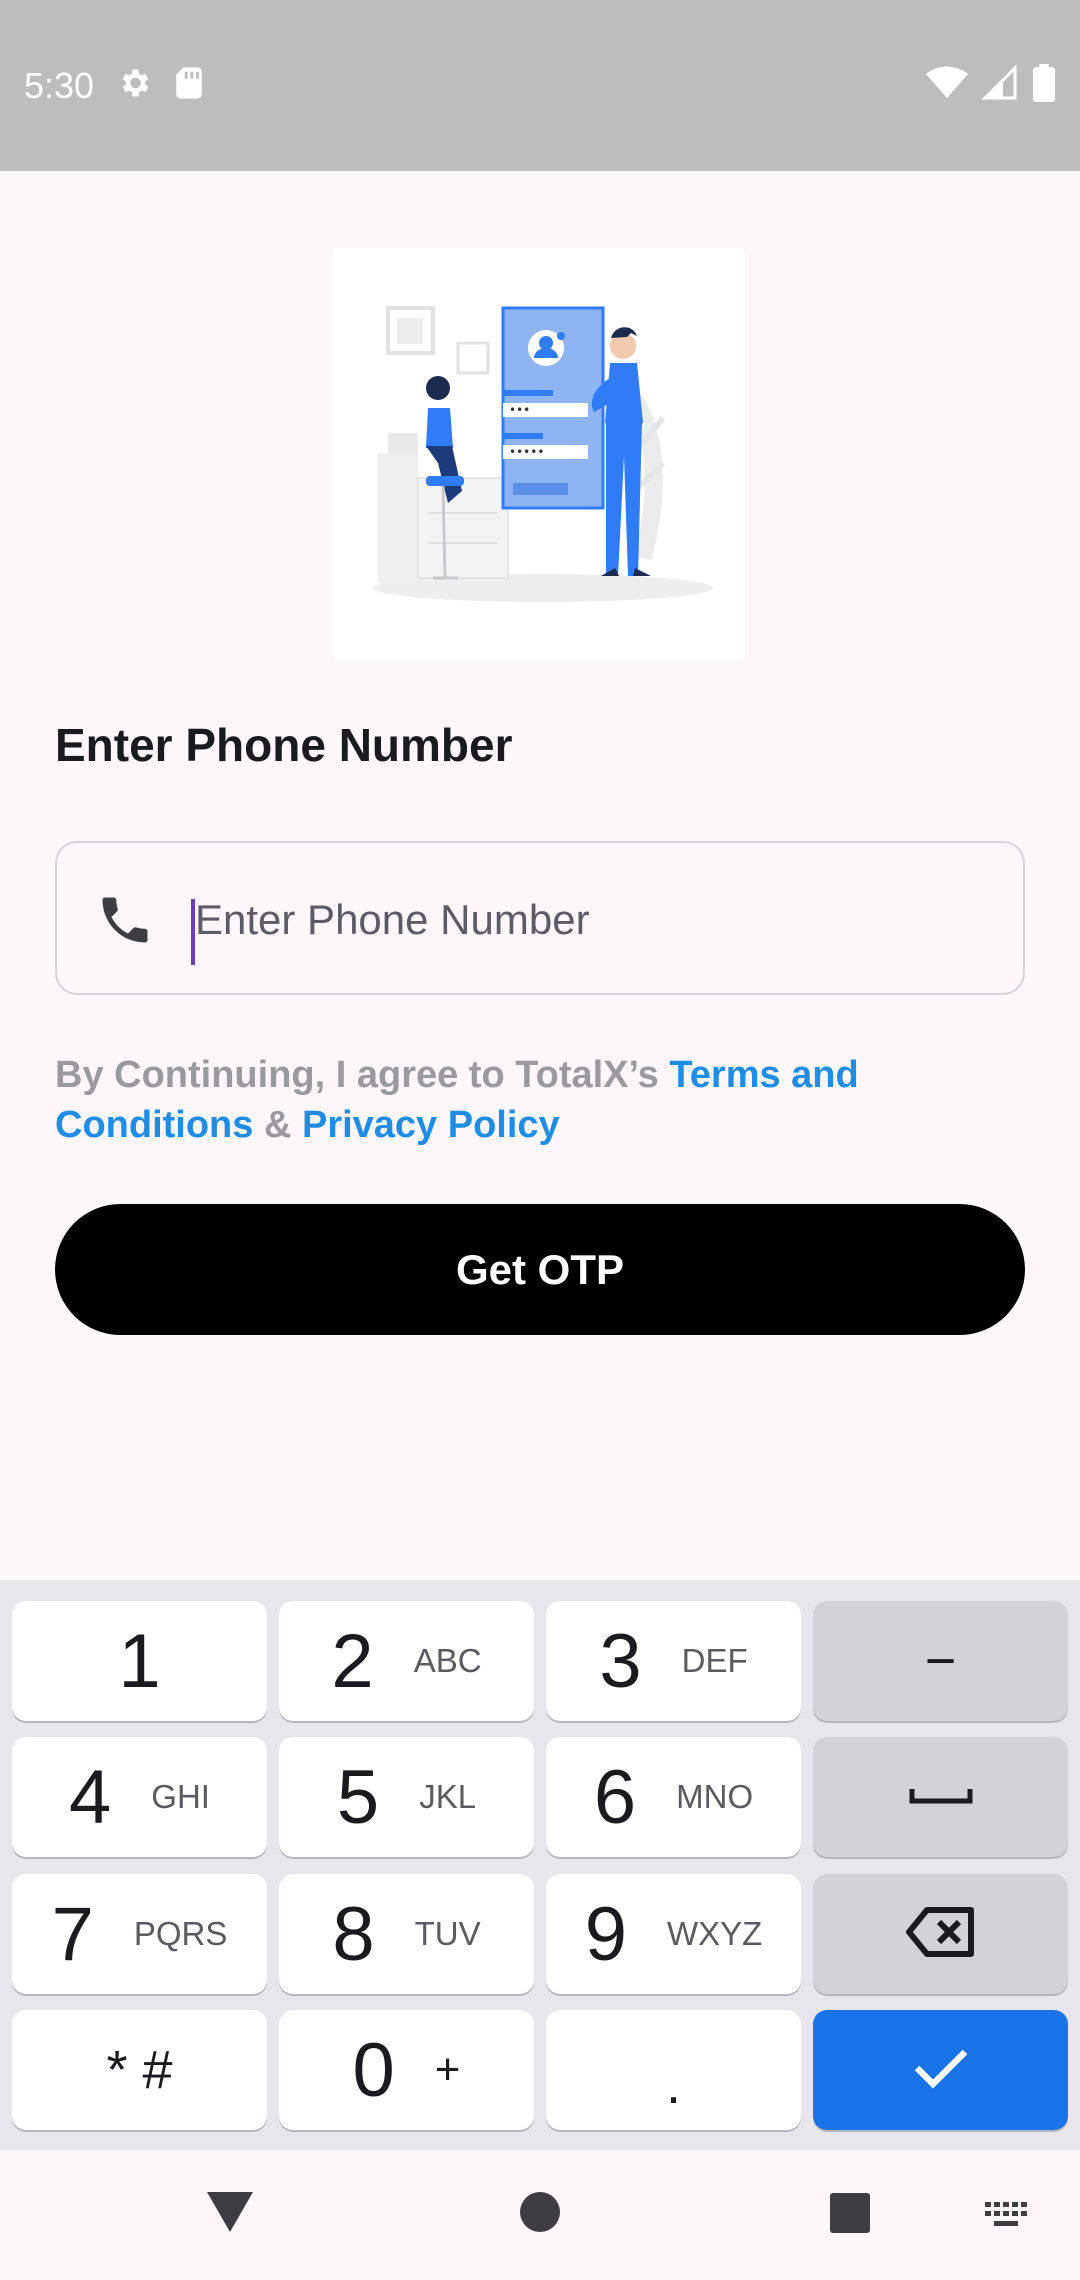  I want to click on wifi-icon, so click(947, 85).